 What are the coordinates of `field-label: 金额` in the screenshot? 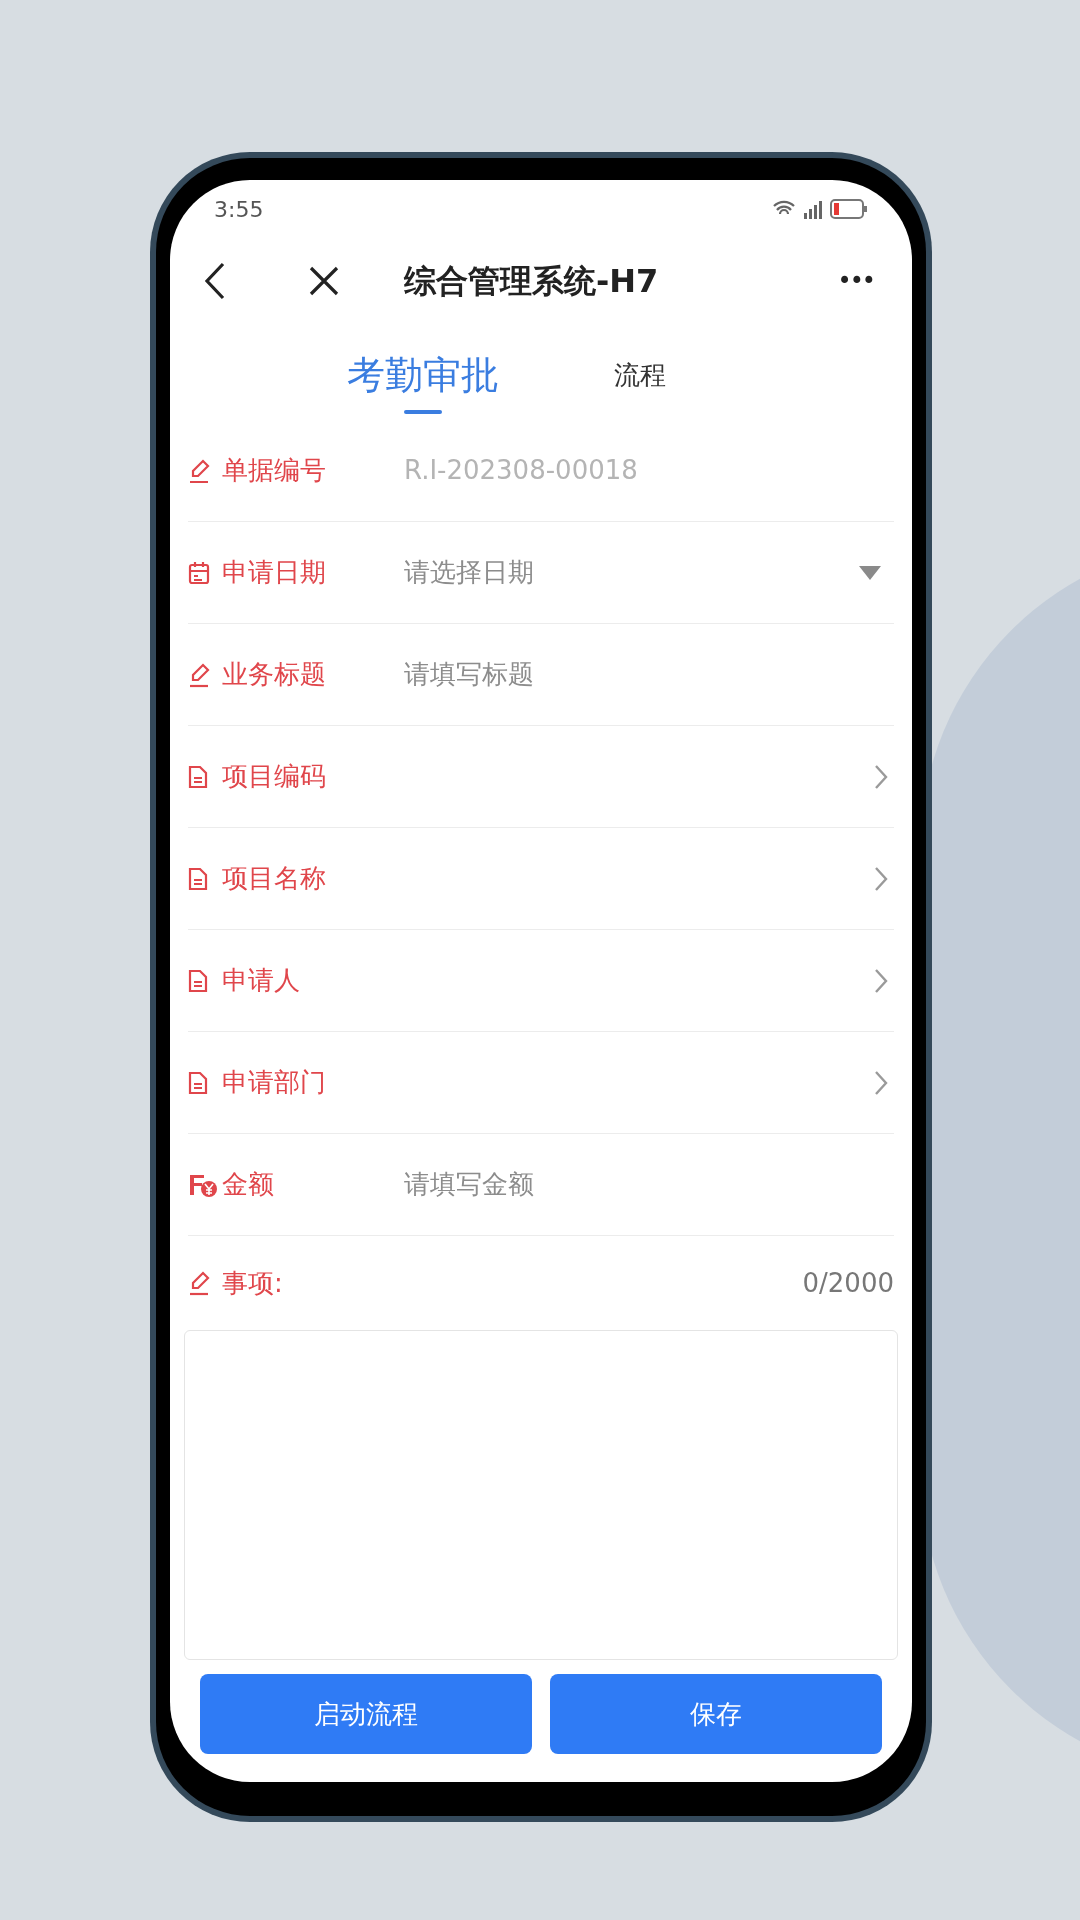 It's located at (248, 1184).